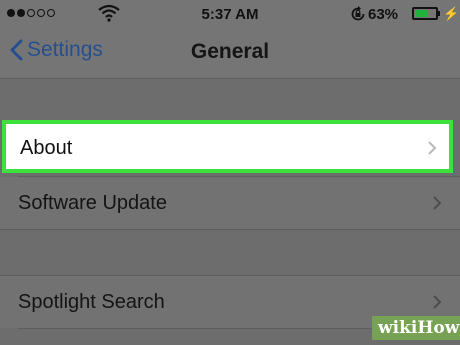 Image resolution: width=460 pixels, height=345 pixels. I want to click on section-divider, so click(230, 229).